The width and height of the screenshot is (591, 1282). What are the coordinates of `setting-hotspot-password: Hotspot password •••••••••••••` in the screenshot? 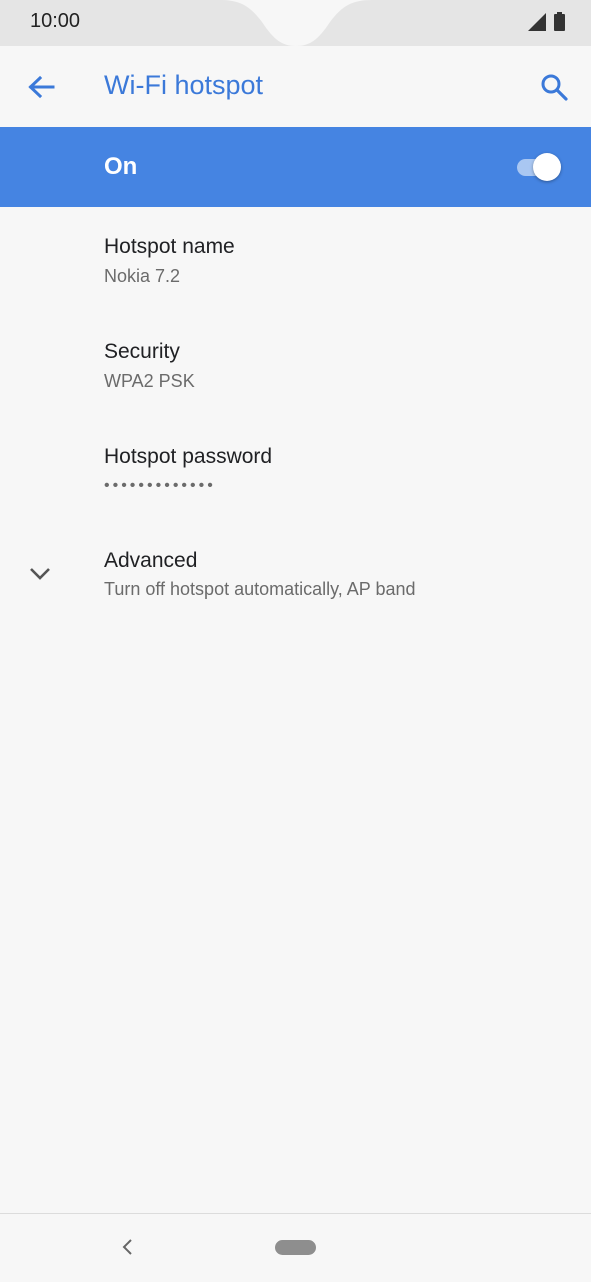 It's located at (295, 469).